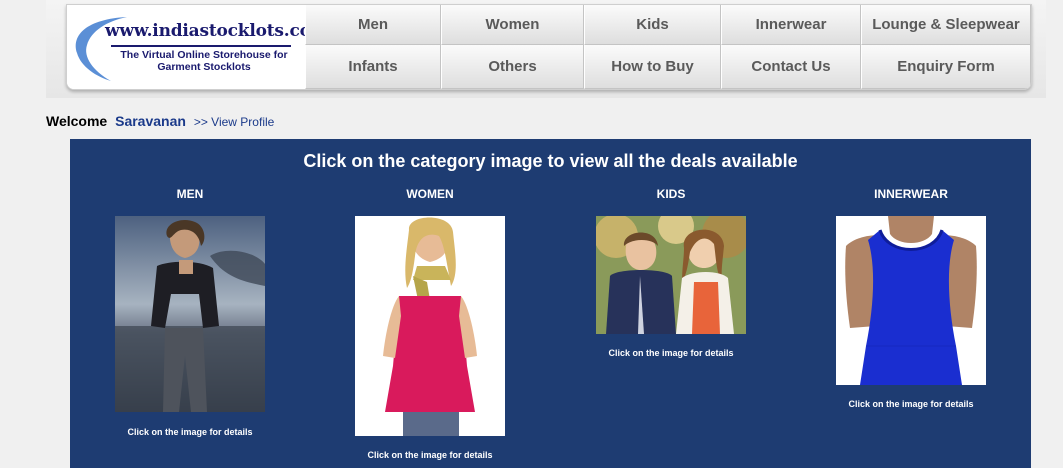 This screenshot has height=468, width=1063. What do you see at coordinates (234, 122) in the screenshot?
I see `view-profile-link: >> View Profile` at bounding box center [234, 122].